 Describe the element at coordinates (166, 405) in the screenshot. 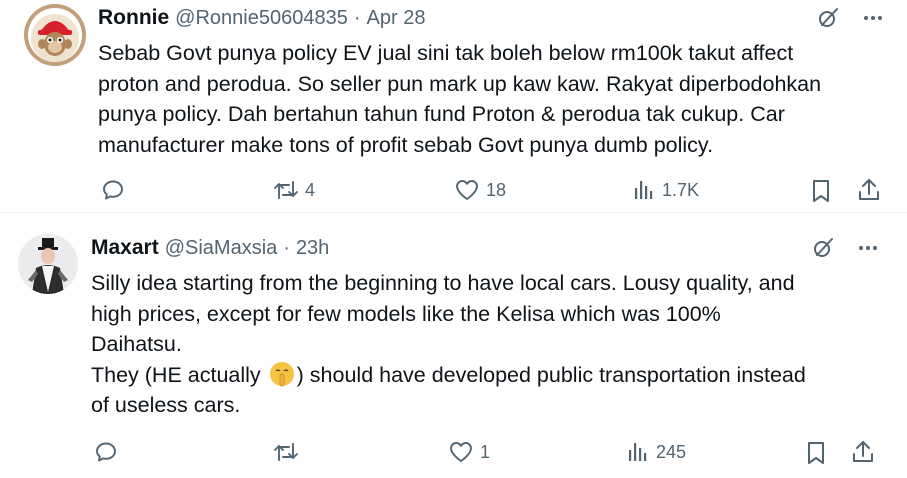

I see `tweet-text-line: of useless cars.` at that location.